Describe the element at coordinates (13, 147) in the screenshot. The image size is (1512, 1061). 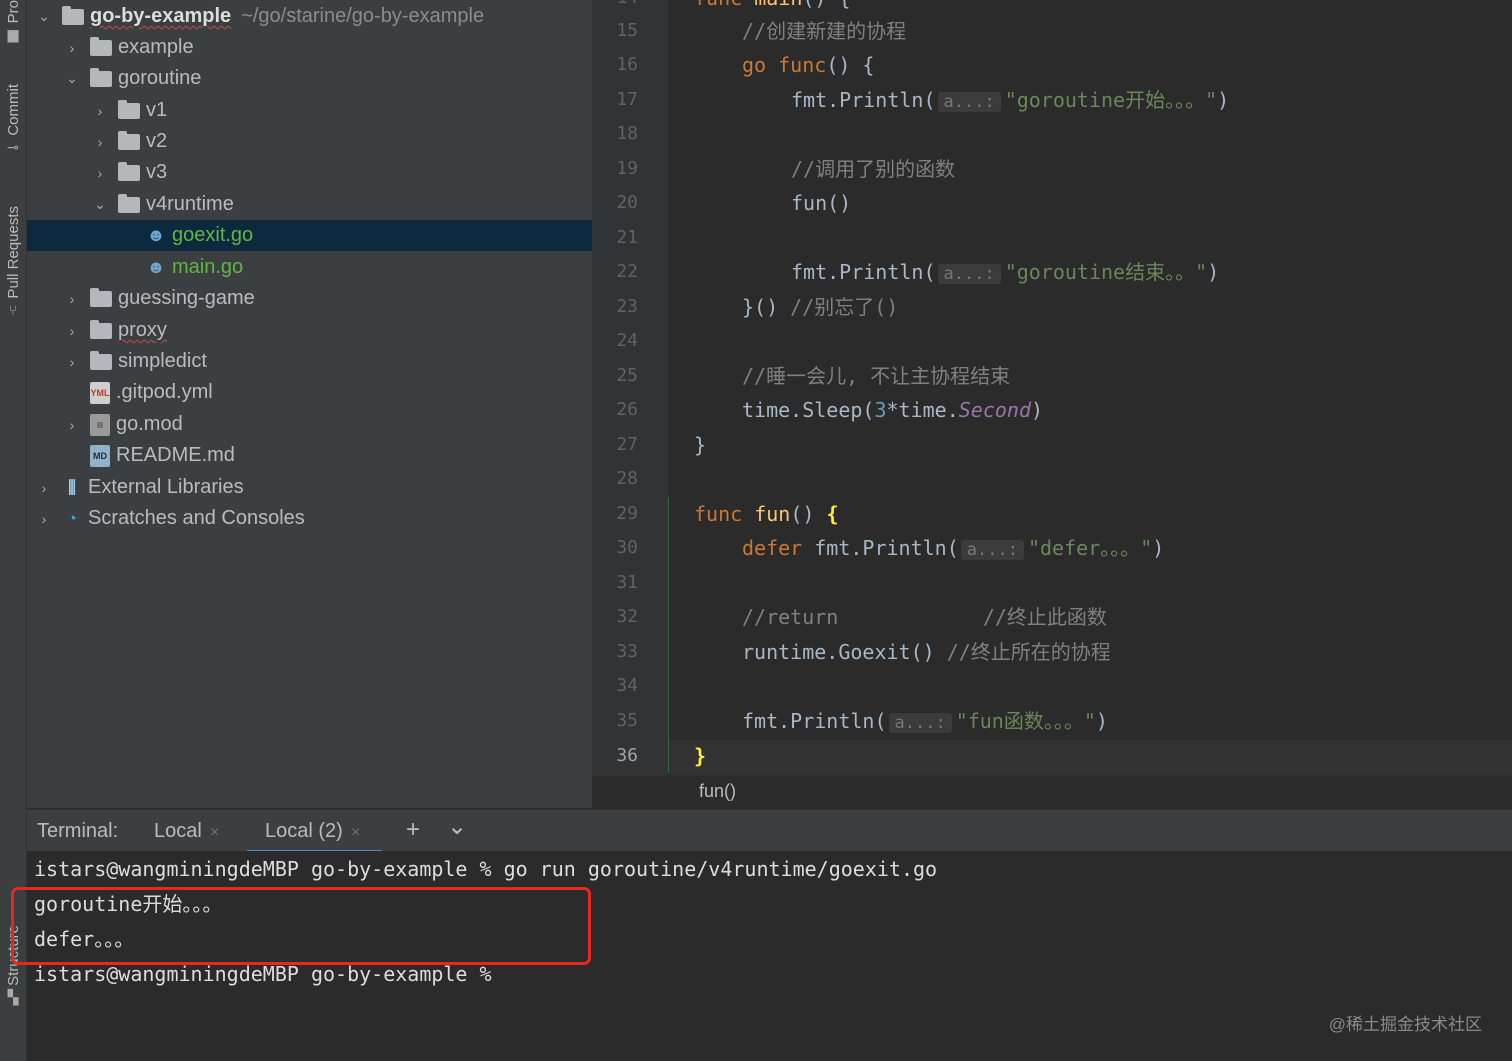
I see `commit-icon: ⊸` at that location.